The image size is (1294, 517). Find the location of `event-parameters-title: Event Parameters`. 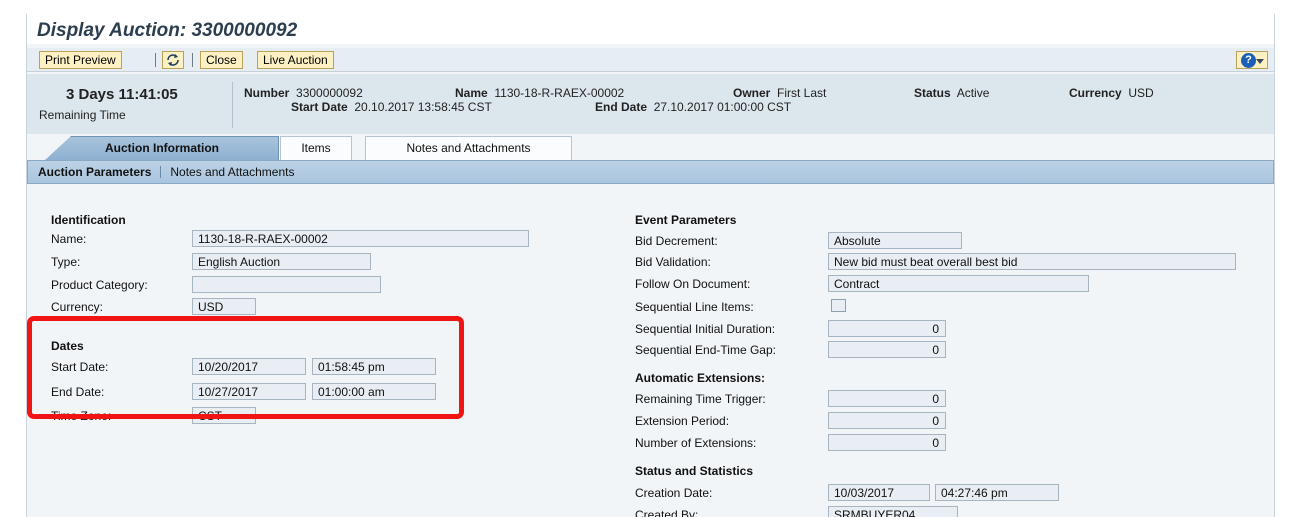

event-parameters-title: Event Parameters is located at coordinates (686, 220).